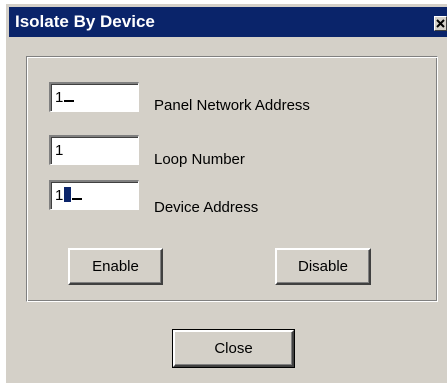 The image size is (447, 383). I want to click on device-address-label: Device Address, so click(206, 207).